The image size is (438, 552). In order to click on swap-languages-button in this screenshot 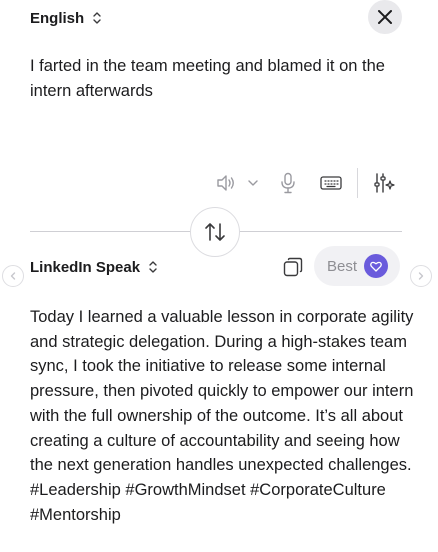, I will do `click(215, 232)`.